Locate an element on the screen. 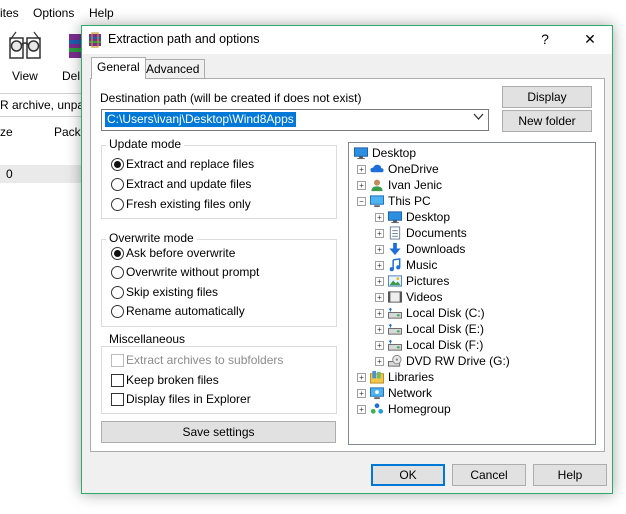 The height and width of the screenshot is (514, 626). tree-node-label: This PC is located at coordinates (409, 201).